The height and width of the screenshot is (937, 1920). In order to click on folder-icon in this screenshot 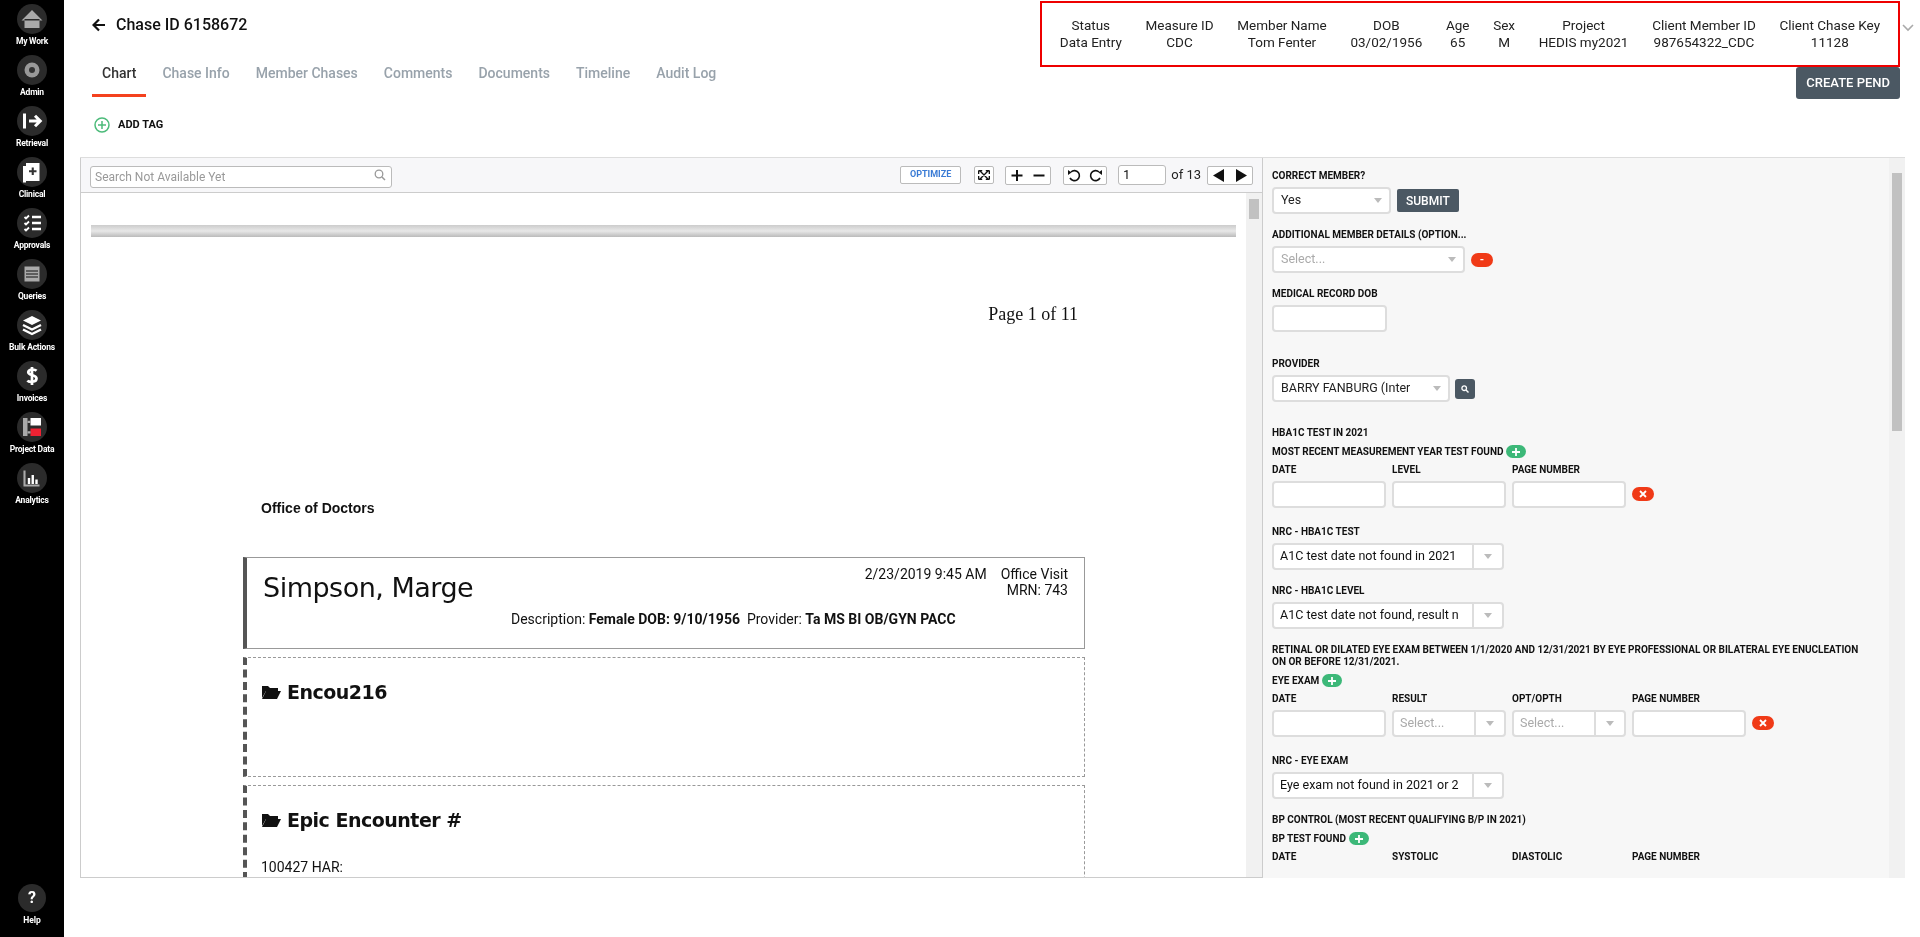, I will do `click(271, 692)`.